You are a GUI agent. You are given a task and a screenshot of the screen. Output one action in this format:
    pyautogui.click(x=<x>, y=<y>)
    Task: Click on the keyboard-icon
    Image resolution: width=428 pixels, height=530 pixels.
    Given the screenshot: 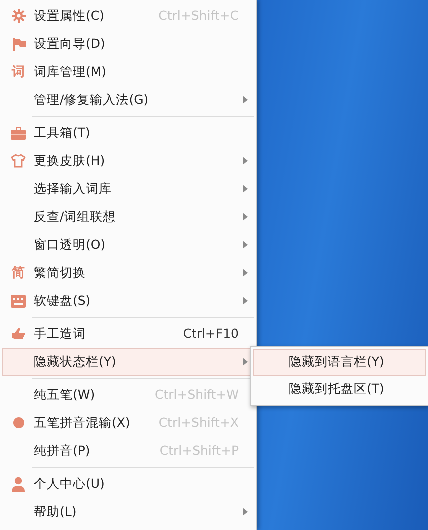 What is the action you would take?
    pyautogui.click(x=18, y=301)
    